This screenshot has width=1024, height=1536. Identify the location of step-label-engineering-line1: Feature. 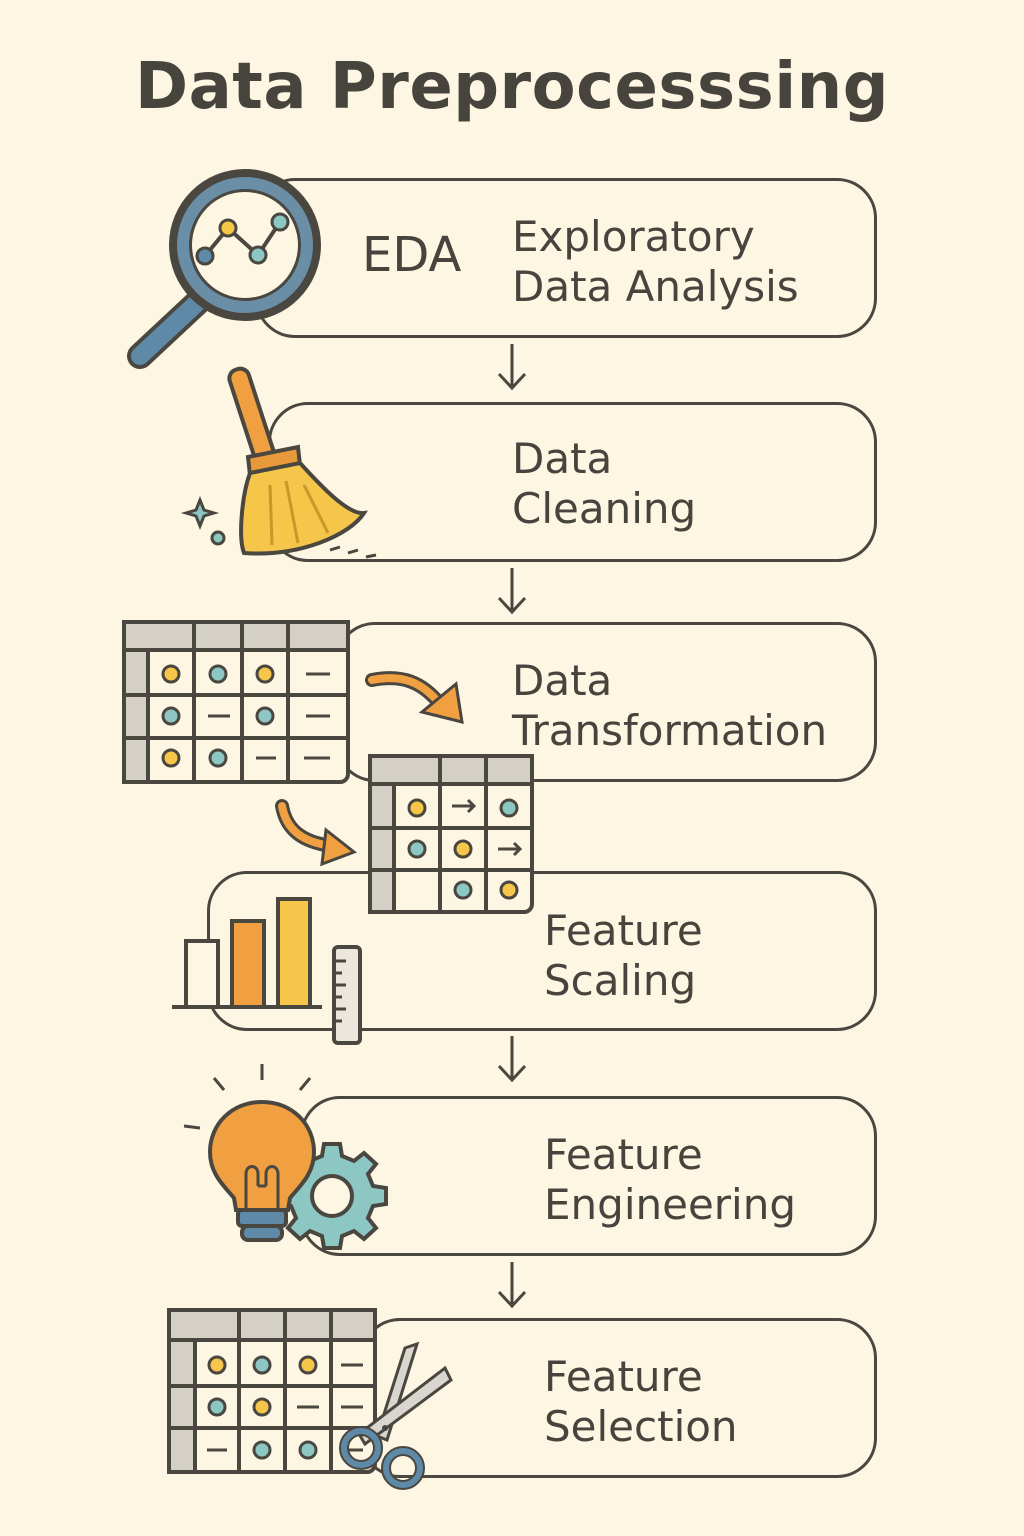
(623, 1154).